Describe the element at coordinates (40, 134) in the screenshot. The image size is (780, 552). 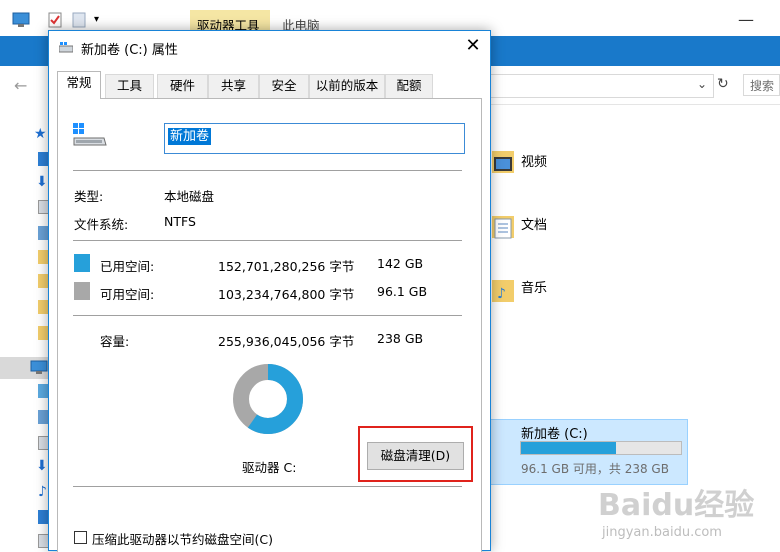
I see `quick-access-star-icon: ★` at that location.